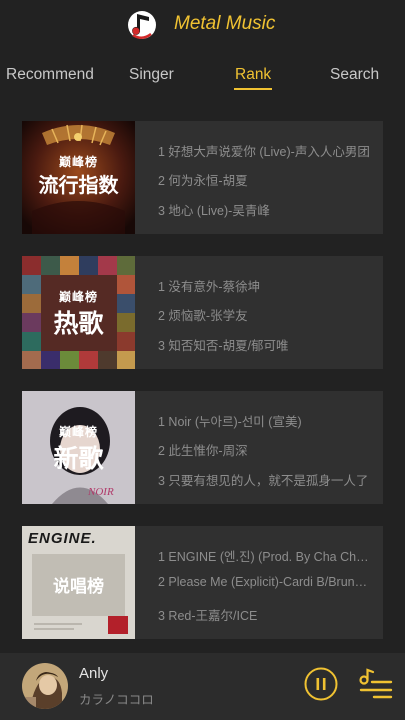  Describe the element at coordinates (62, 538) in the screenshot. I see `rank-cover-text: ENGINE.` at that location.